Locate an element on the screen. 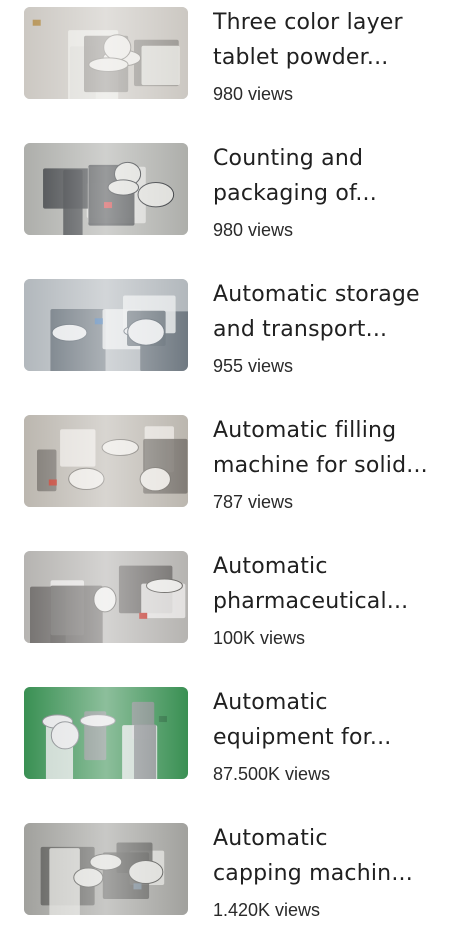  tablet-press-machine-photo is located at coordinates (106, 53).